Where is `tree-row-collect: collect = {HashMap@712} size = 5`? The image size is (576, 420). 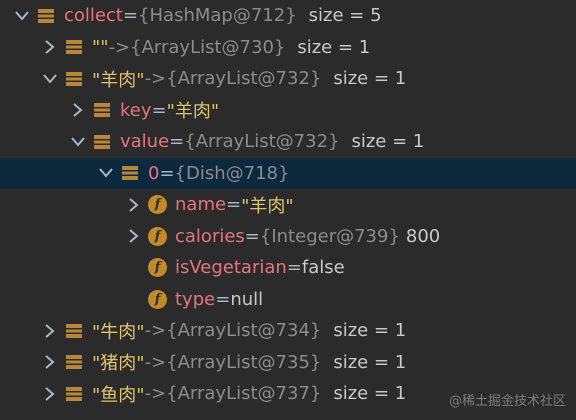
tree-row-collect: collect = {HashMap@712} size = 5 is located at coordinates (288, 16).